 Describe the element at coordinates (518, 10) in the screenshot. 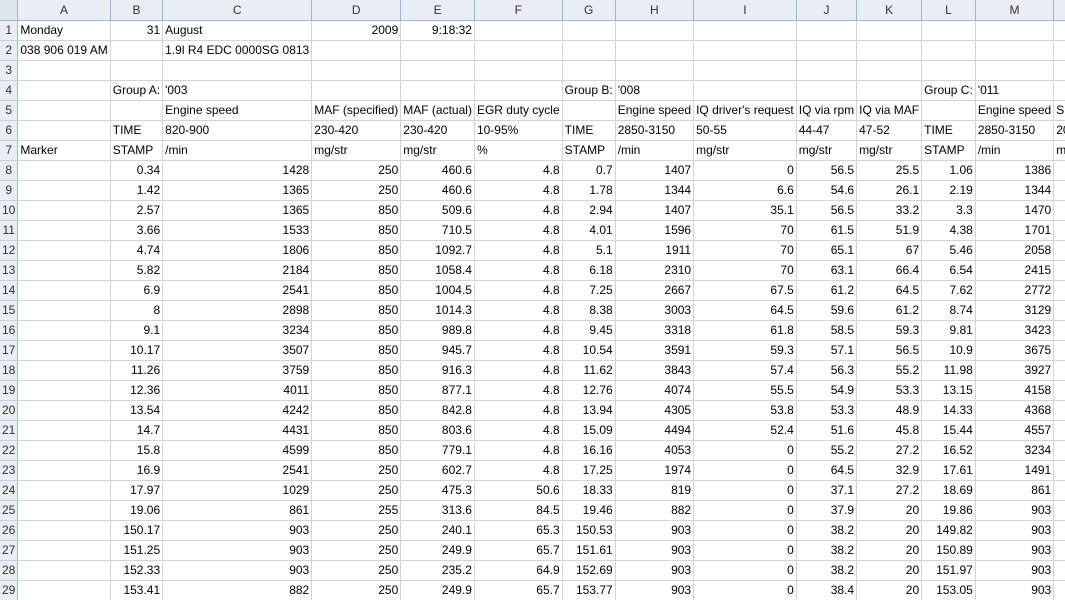

I see `column-header-f: F` at that location.